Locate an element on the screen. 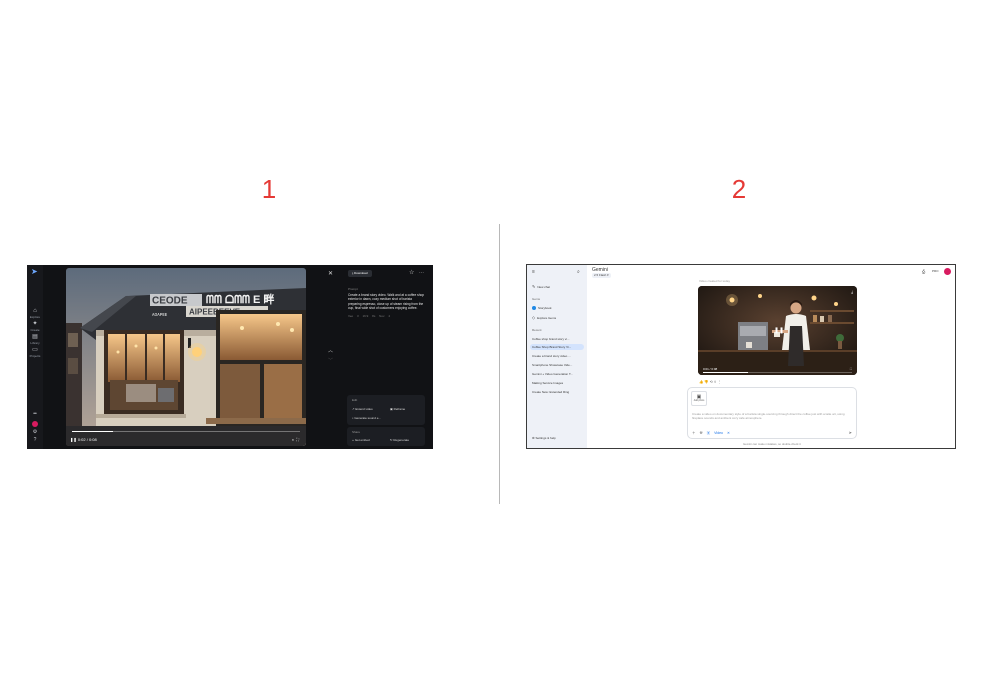 This screenshot has height=700, width=1000. input-toolbar: ＋ ⚒ ▣ Video ✕ is located at coordinates (711, 433).